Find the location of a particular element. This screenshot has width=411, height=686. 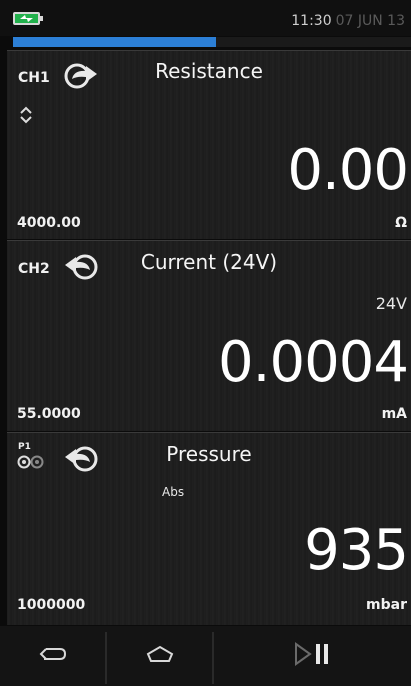

channel-range: 4000.00 is located at coordinates (49, 223).